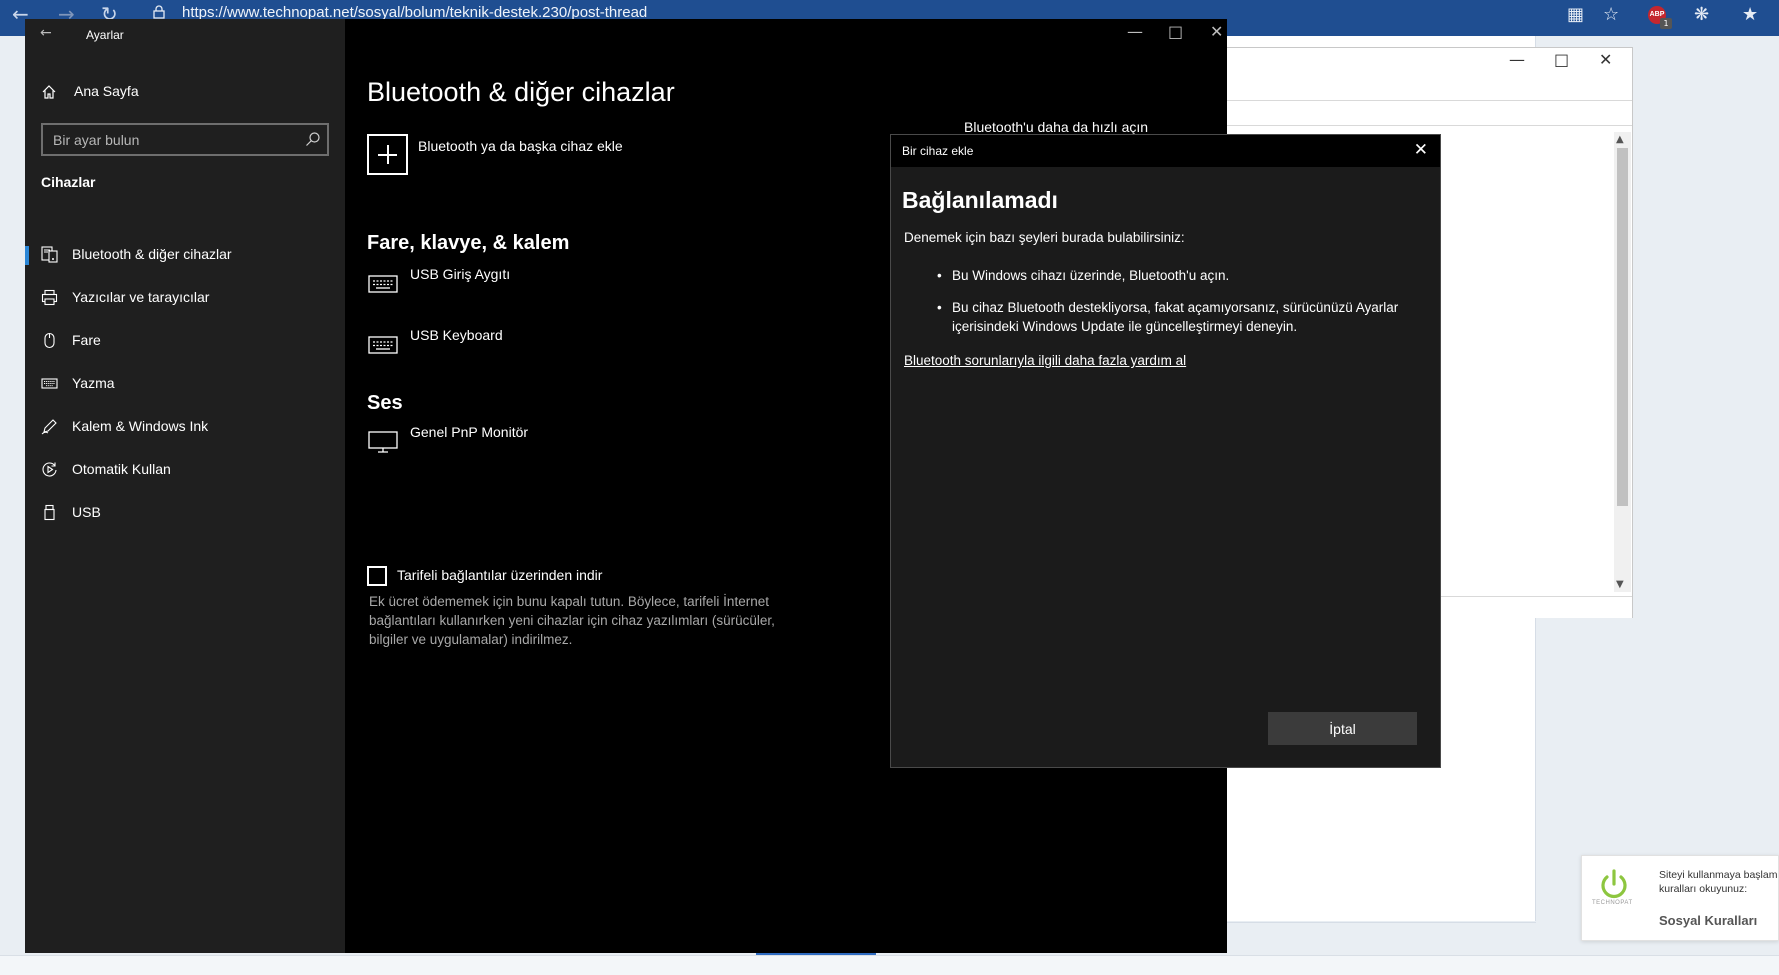 This screenshot has width=1779, height=975. What do you see at coordinates (1622, 327) in the screenshot?
I see `scrollbar-thumb` at bounding box center [1622, 327].